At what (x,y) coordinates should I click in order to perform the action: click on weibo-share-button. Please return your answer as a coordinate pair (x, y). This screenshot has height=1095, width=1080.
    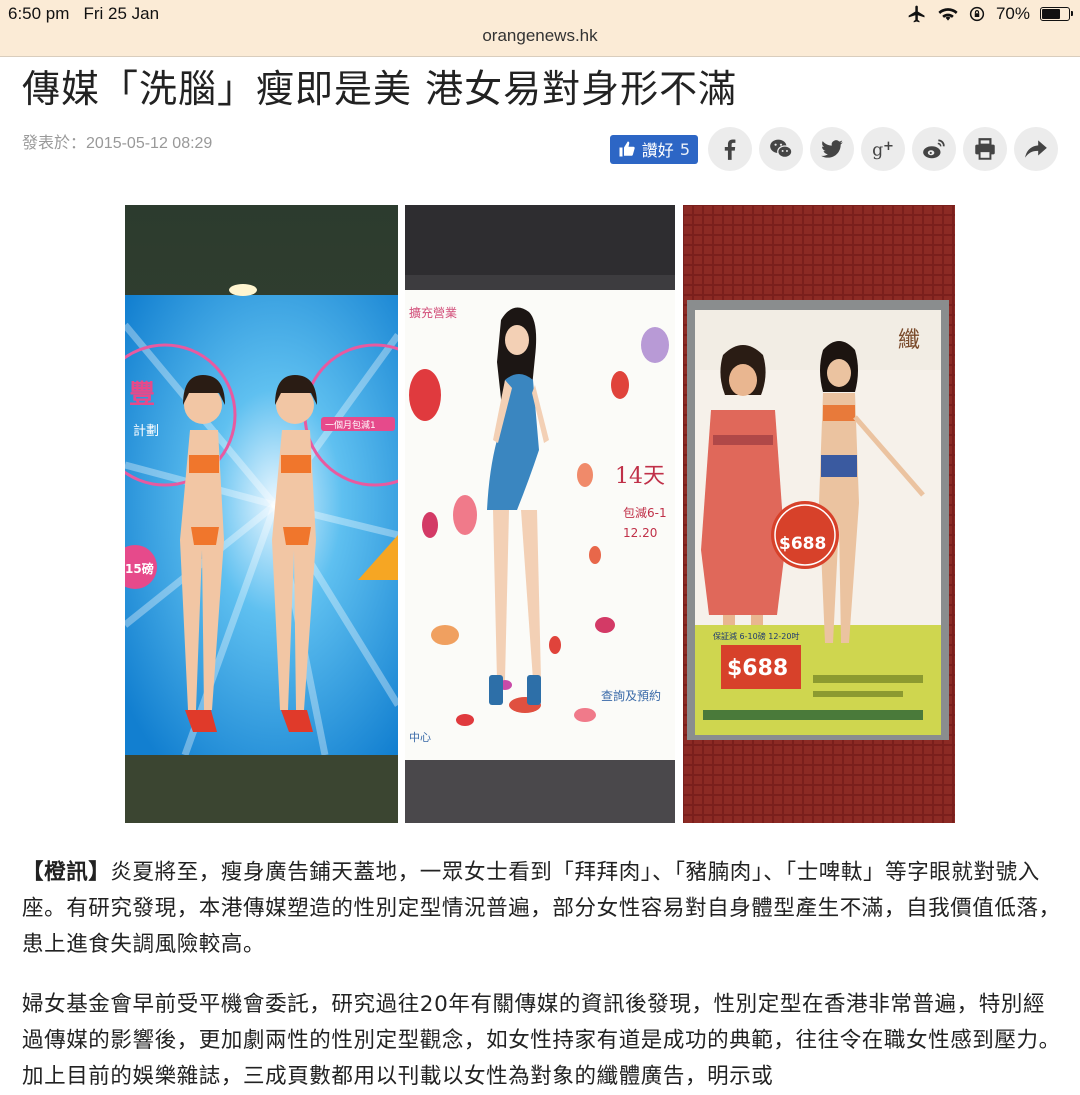
    Looking at the image, I should click on (934, 149).